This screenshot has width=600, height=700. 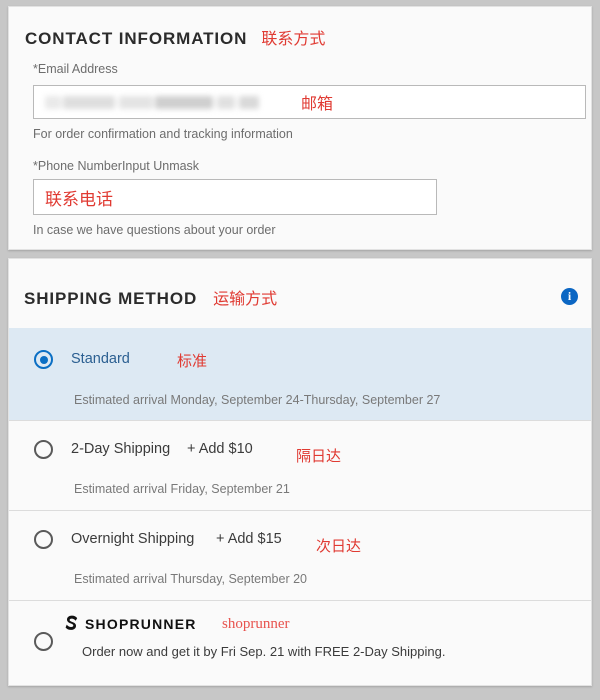 I want to click on shipping-option-standard-label: Standard, so click(x=100, y=359).